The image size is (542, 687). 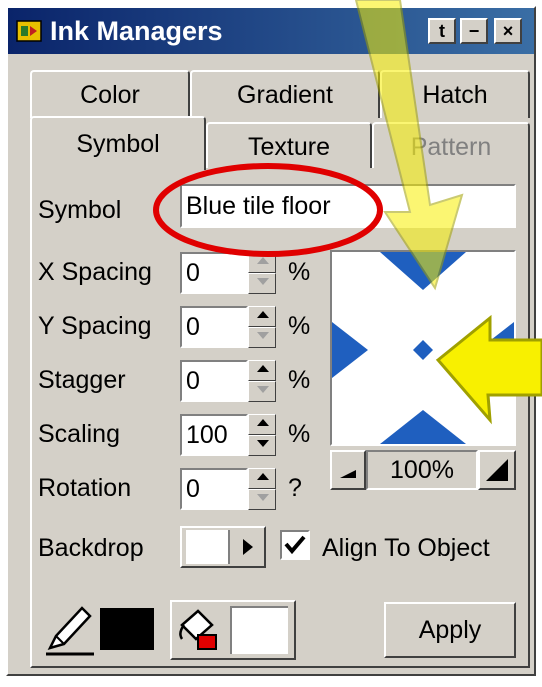 I want to click on x-spacing-stepper, so click(x=262, y=273).